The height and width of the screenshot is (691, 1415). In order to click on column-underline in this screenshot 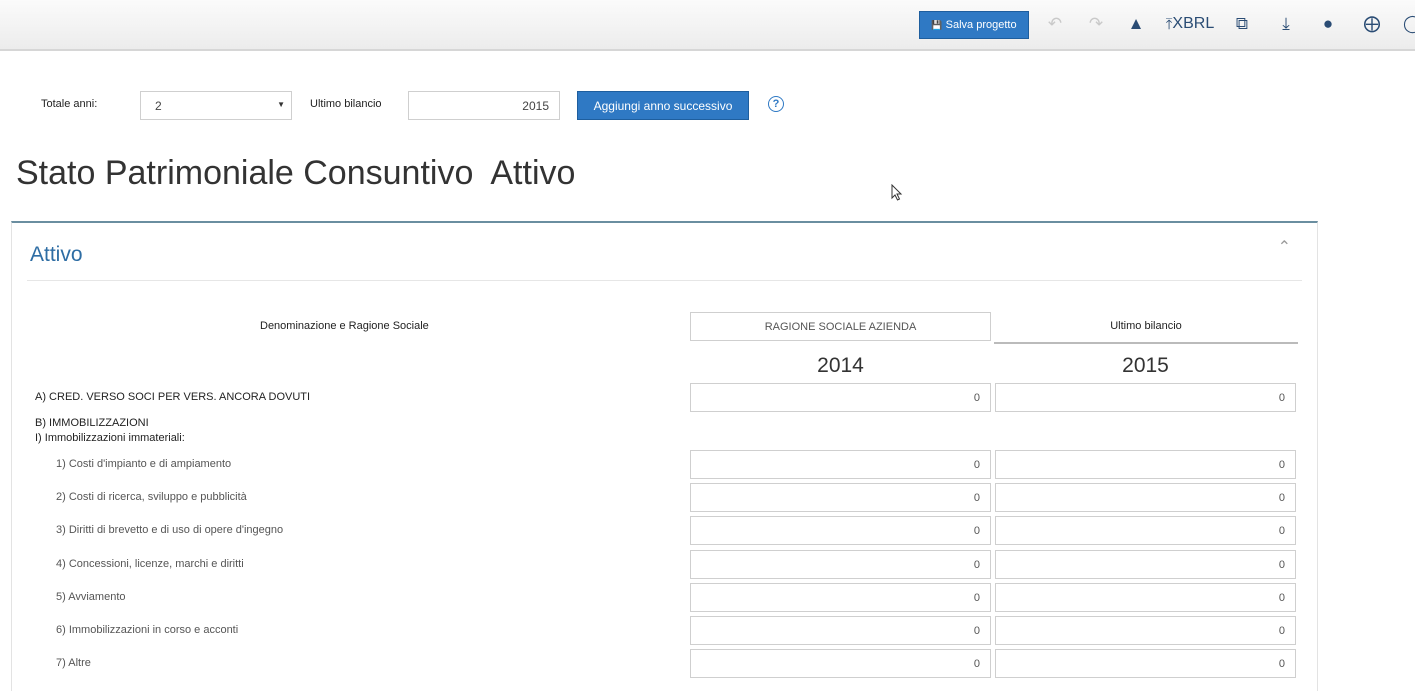, I will do `click(1146, 343)`.